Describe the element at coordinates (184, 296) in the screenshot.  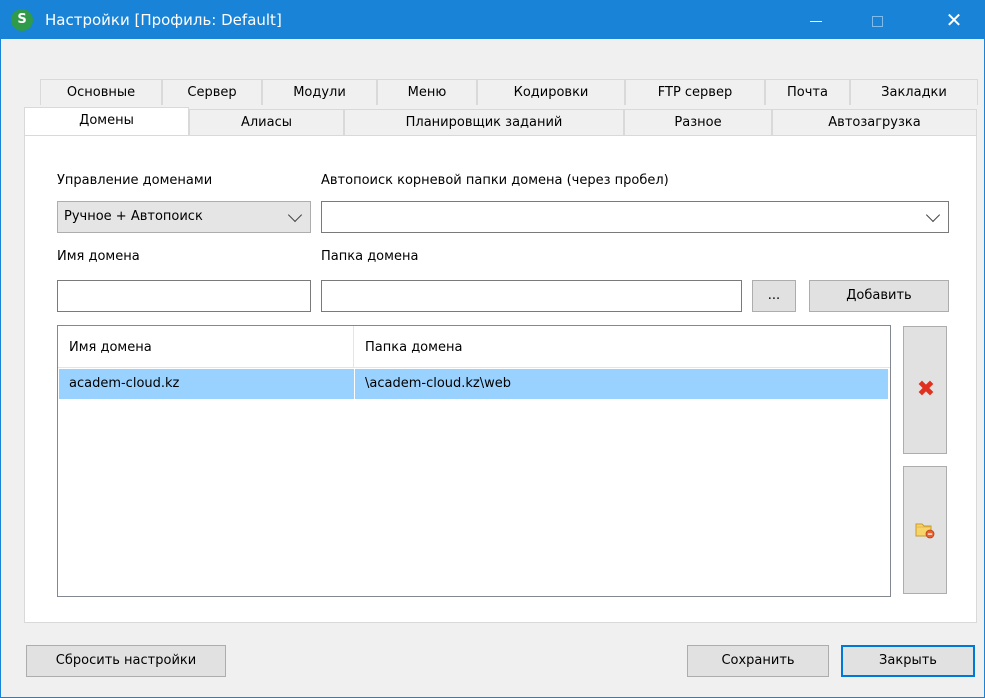
I see `domain-name-input` at that location.